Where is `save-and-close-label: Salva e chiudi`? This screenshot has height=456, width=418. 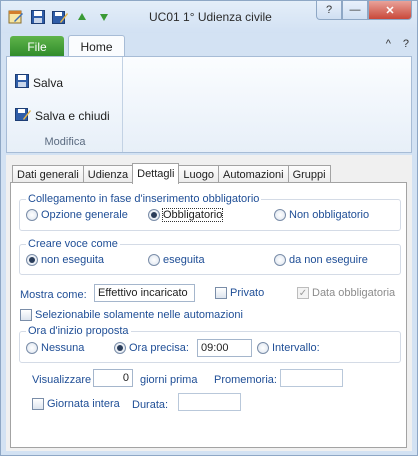 save-and-close-label: Salva e chiudi is located at coordinates (72, 115).